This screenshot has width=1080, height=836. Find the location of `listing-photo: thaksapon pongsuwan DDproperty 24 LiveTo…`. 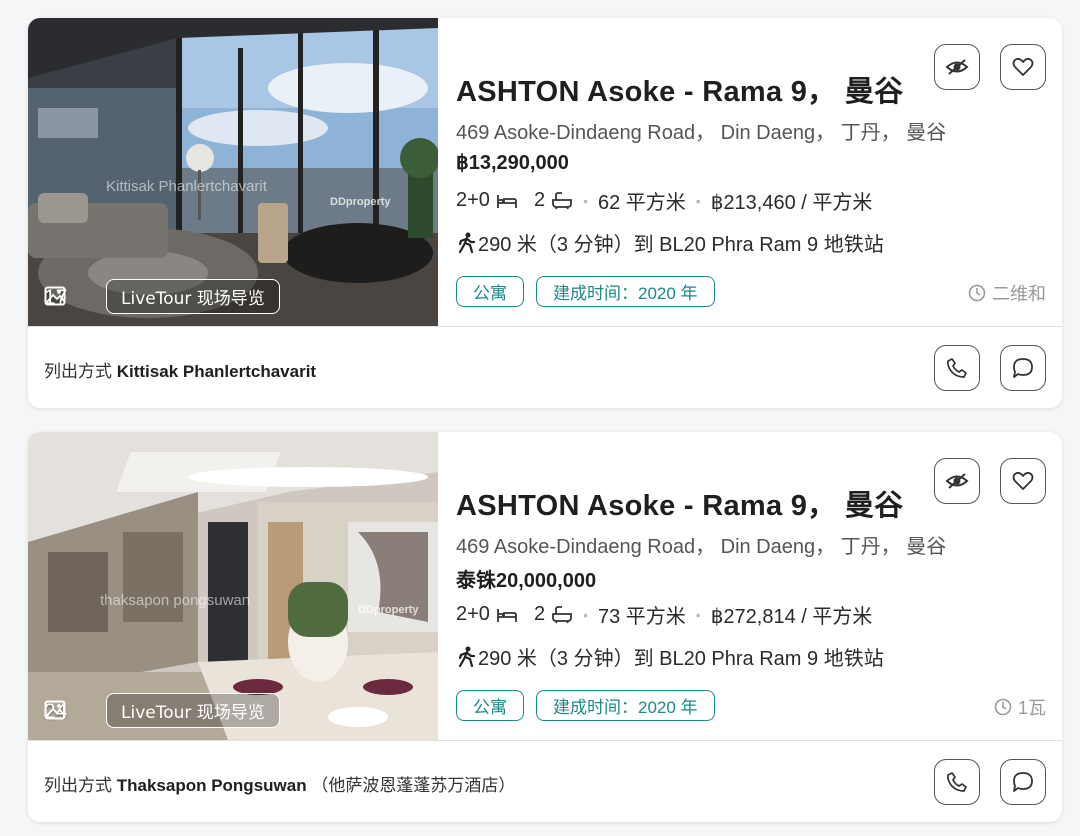

listing-photo: thaksapon pongsuwan DDproperty 24 LiveTo… is located at coordinates (233, 586).